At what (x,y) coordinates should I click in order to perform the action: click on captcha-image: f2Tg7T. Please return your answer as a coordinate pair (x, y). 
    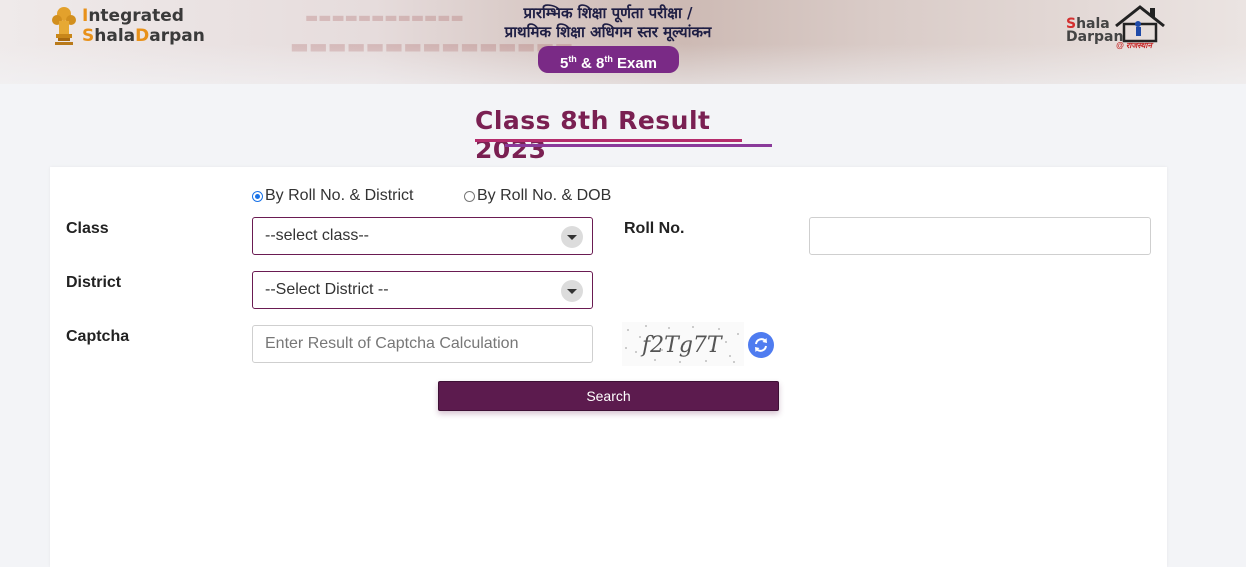
    Looking at the image, I should click on (683, 344).